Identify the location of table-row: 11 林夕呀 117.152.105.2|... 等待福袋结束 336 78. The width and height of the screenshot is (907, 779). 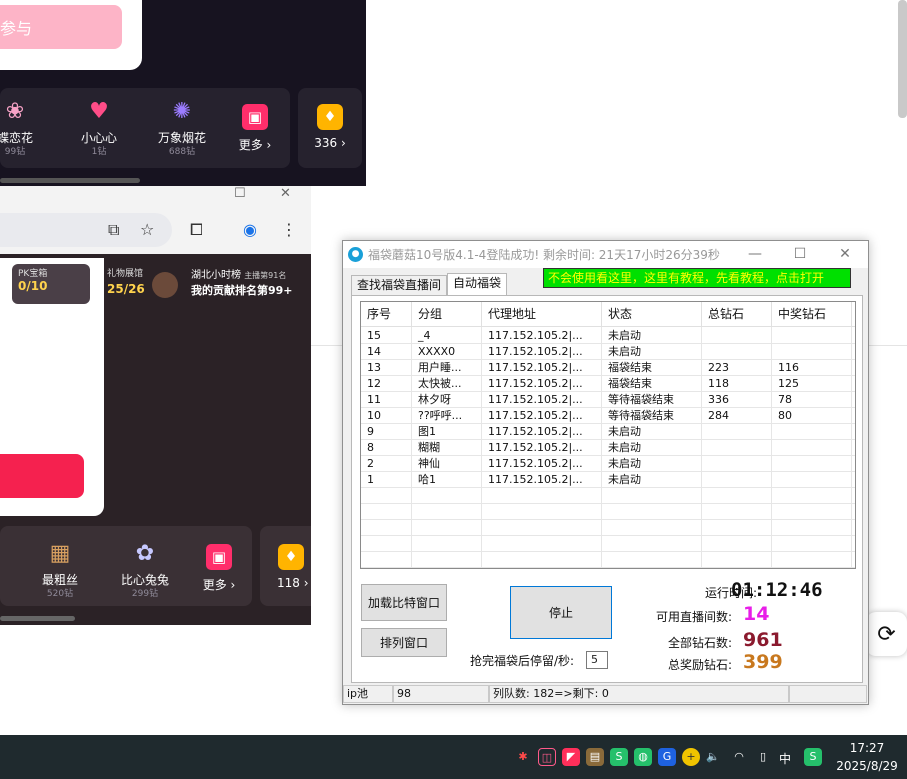
(608, 400).